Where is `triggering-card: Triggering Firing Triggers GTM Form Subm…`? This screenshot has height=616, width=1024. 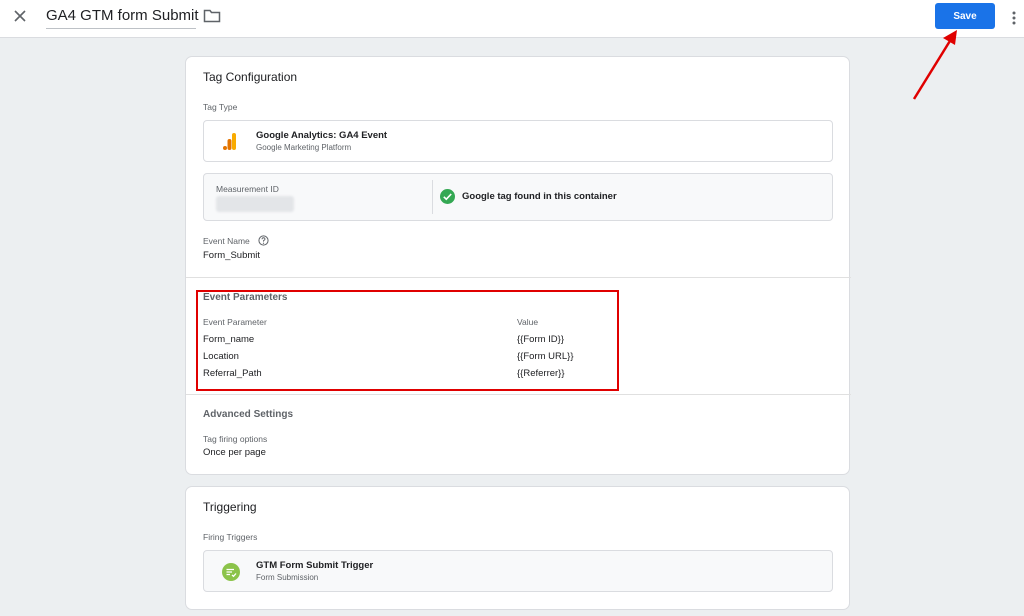
triggering-card: Triggering Firing Triggers GTM Form Subm… is located at coordinates (517, 548).